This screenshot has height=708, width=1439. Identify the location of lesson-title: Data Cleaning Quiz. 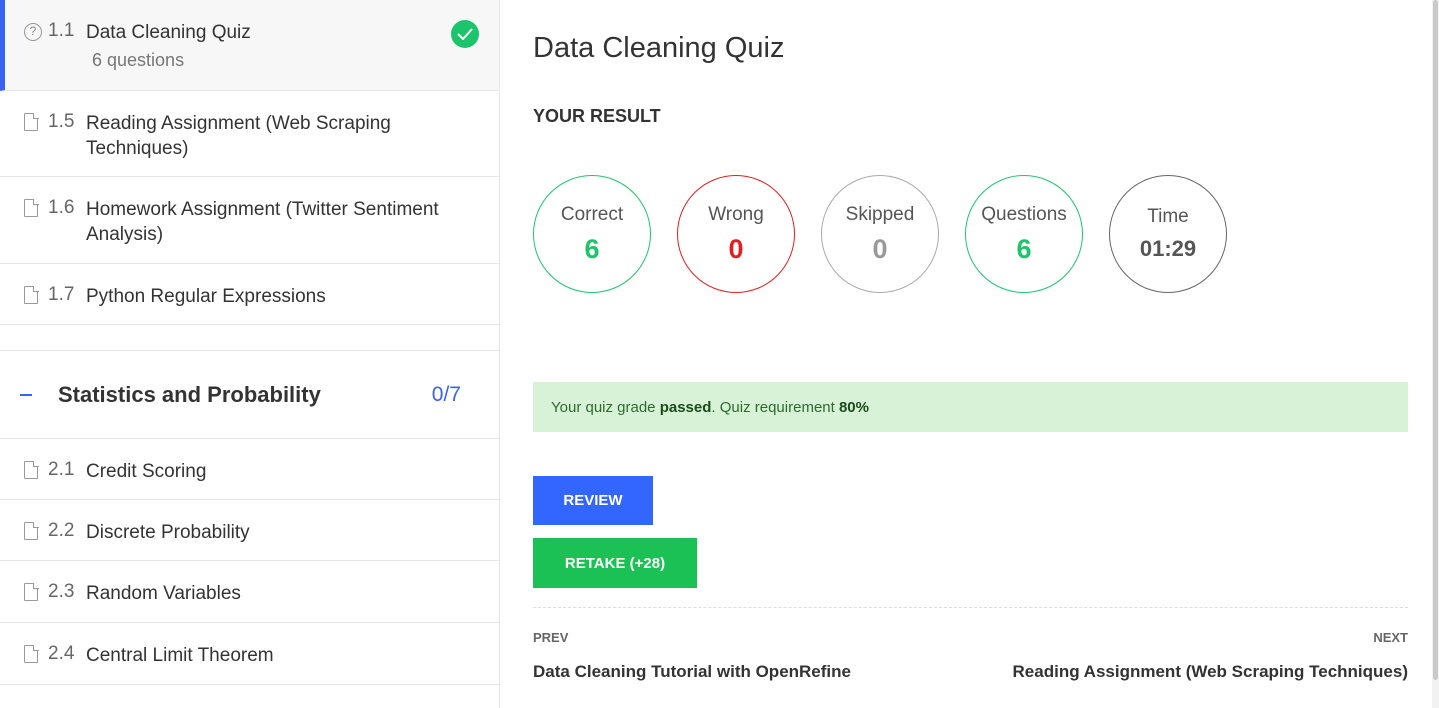
(168, 32).